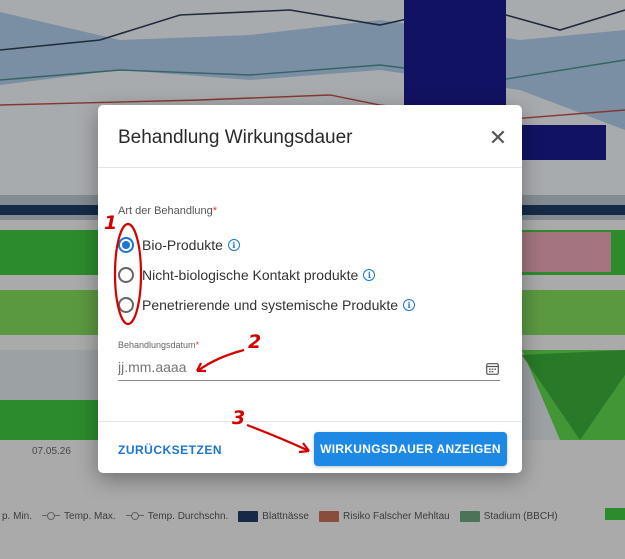 The image size is (625, 559). What do you see at coordinates (270, 305) in the screenshot?
I see `option-label: Penetrierende und systemische Produkte` at bounding box center [270, 305].